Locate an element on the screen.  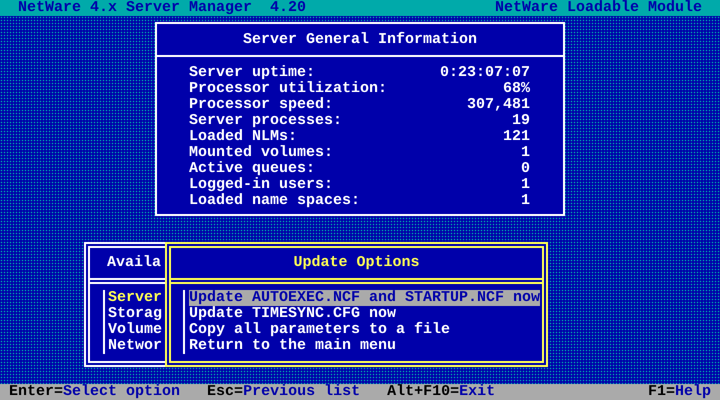
info-value: 68% is located at coordinates (516, 89).